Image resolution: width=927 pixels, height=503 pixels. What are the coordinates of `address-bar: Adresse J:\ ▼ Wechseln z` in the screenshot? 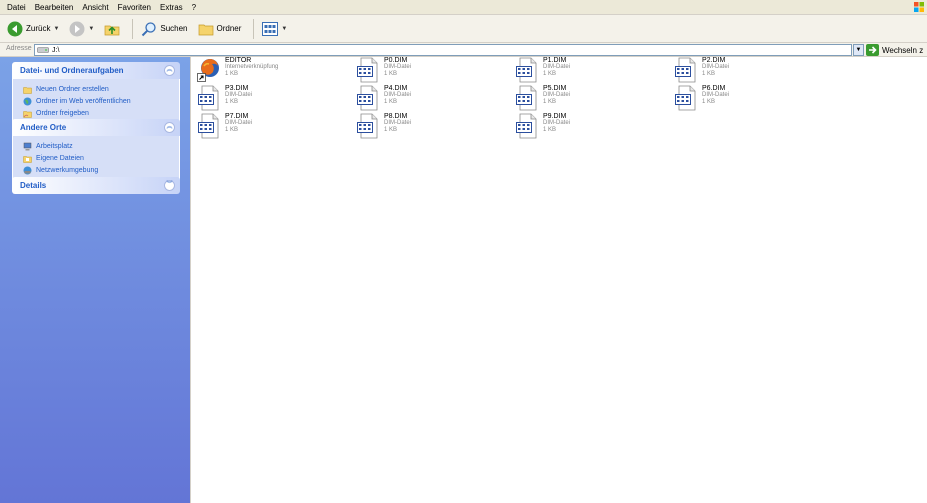 It's located at (463, 50).